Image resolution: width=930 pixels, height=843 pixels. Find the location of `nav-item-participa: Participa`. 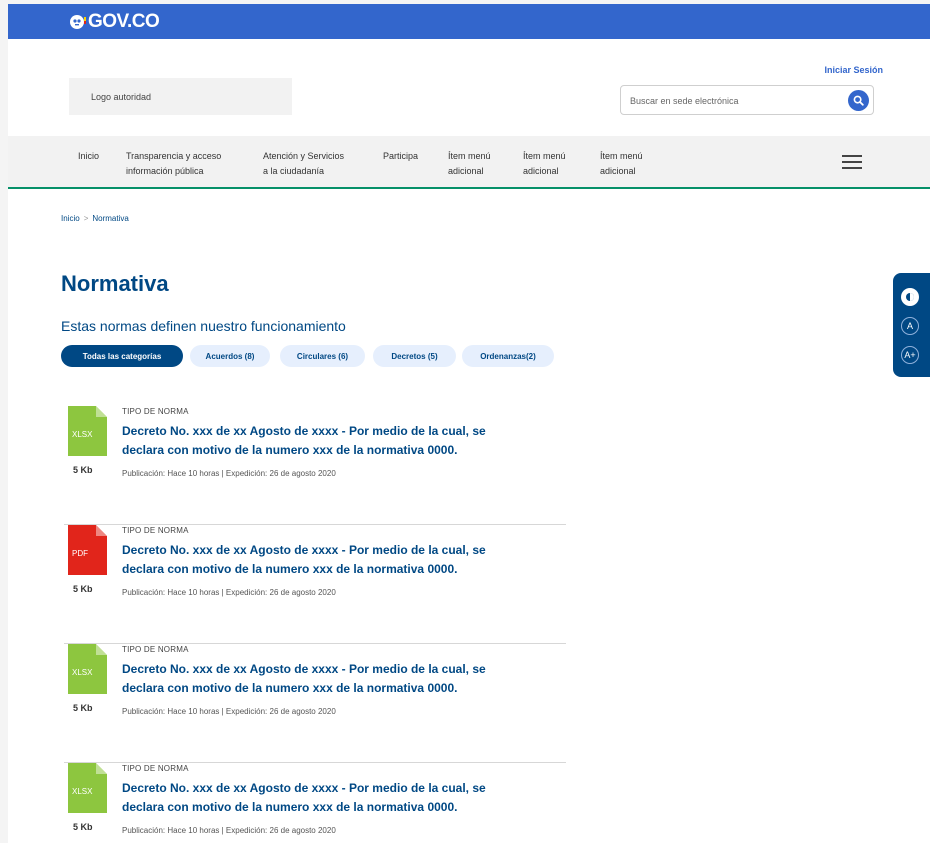

nav-item-participa: Participa is located at coordinates (400, 156).